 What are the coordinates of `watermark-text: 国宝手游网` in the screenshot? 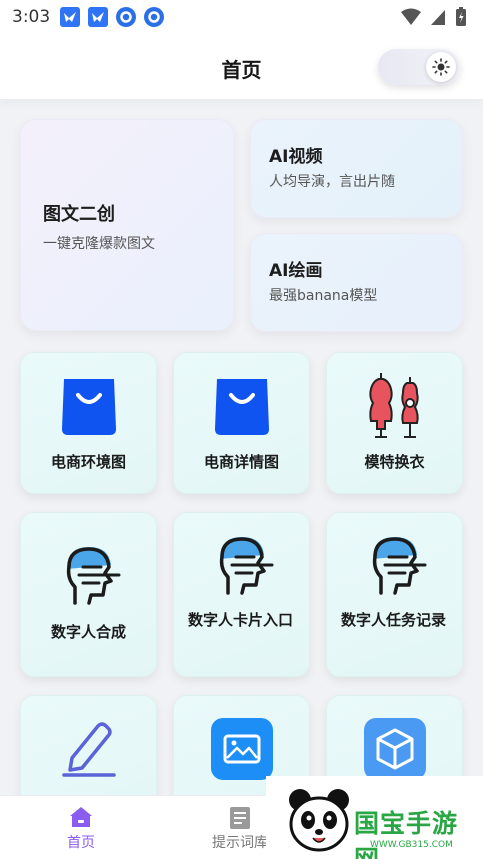 It's located at (406, 834).